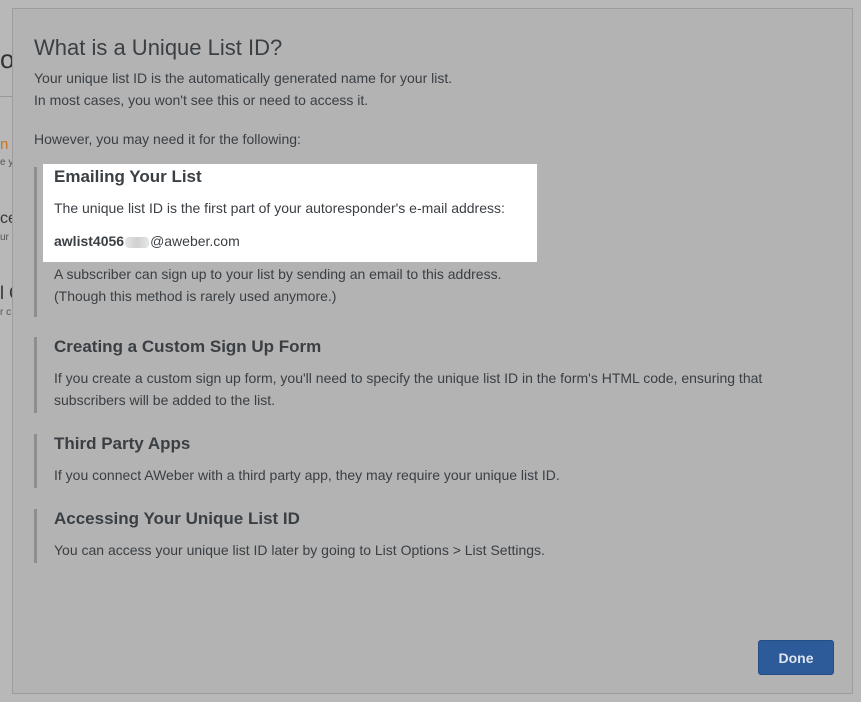 The height and width of the screenshot is (702, 861). Describe the element at coordinates (796, 657) in the screenshot. I see `done-button: Done` at that location.